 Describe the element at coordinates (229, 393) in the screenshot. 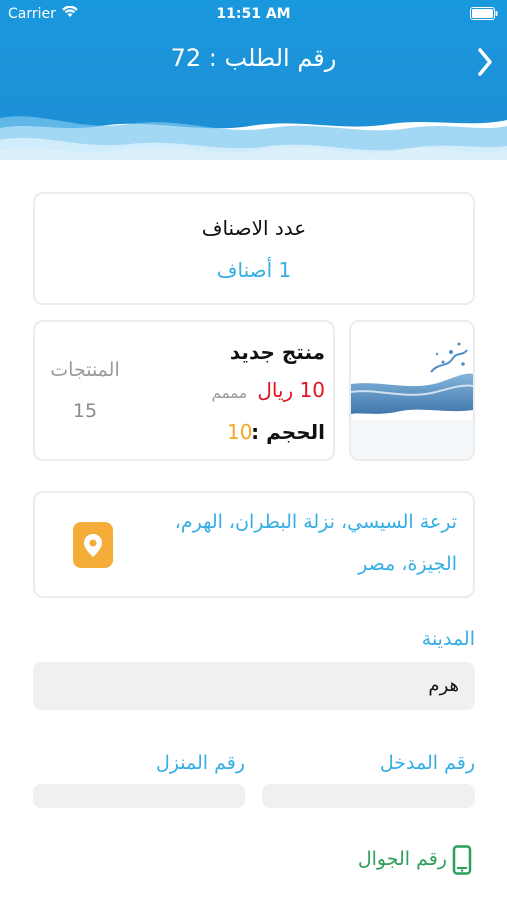

I see `product-note: مممم` at that location.